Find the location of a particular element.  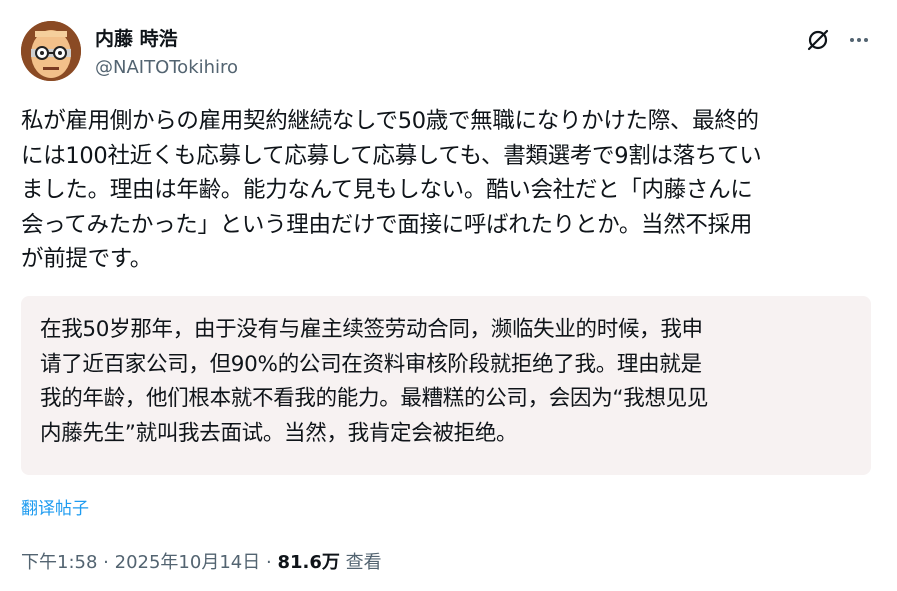

more-icon is located at coordinates (859, 40).